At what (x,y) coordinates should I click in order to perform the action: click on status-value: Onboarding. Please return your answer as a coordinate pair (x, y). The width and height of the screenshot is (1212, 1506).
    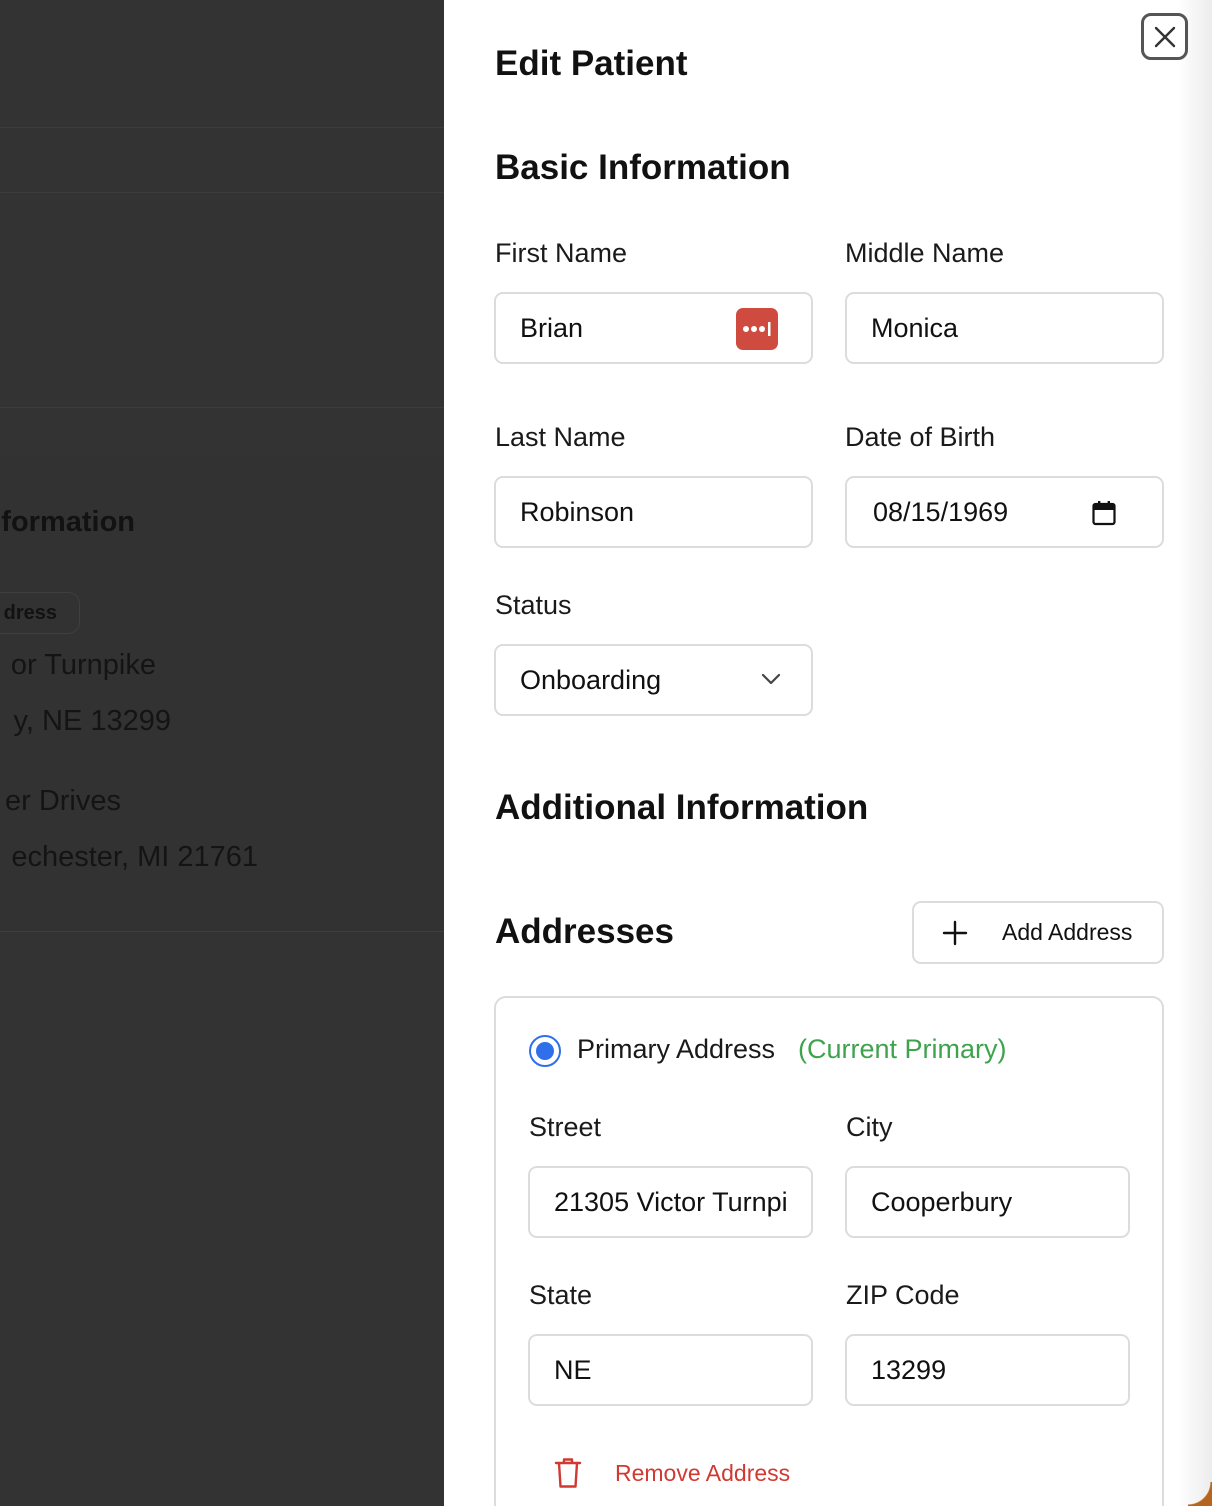
    Looking at the image, I should click on (591, 679).